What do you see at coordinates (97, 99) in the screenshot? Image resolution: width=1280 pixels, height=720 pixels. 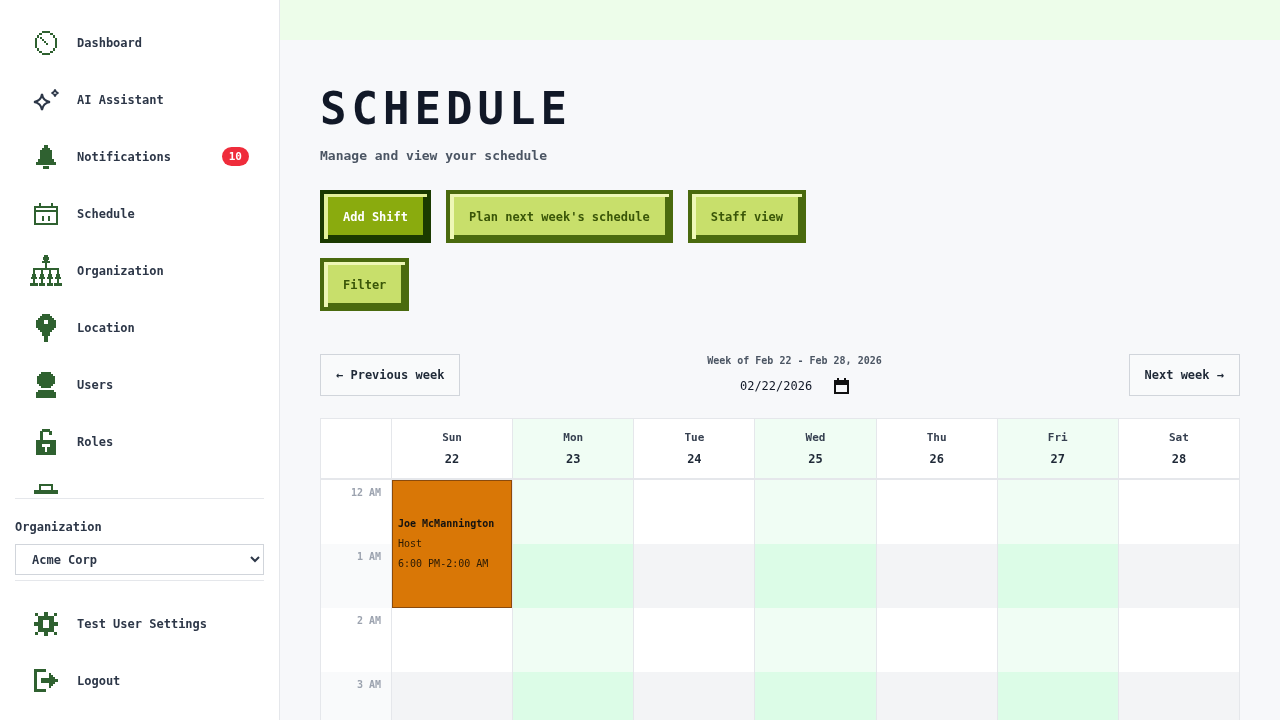 I see `nav-item: AI Assistant` at bounding box center [97, 99].